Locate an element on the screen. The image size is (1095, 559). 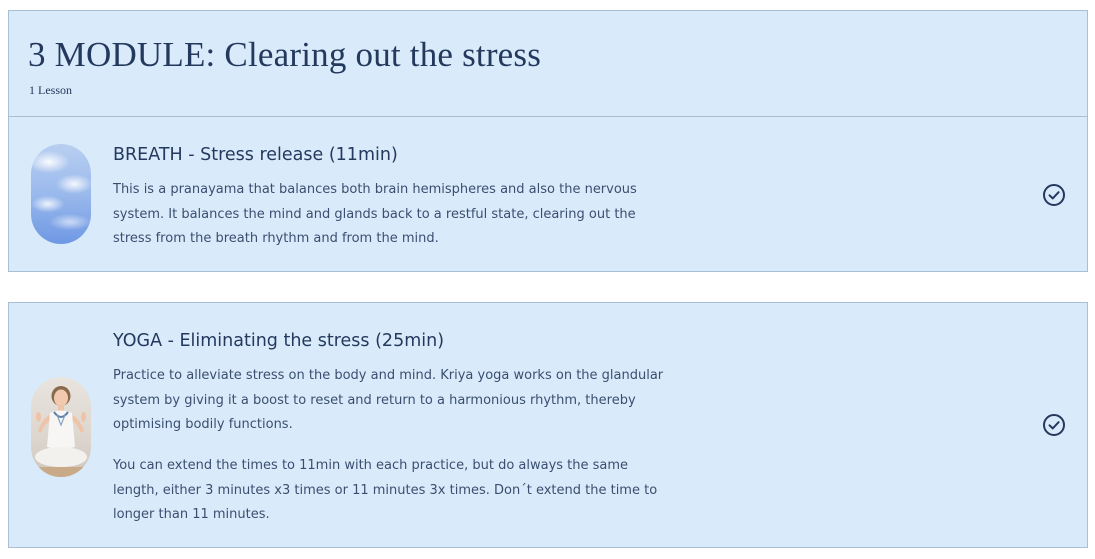
lesson-count: 1 Lesson is located at coordinates (50, 90).